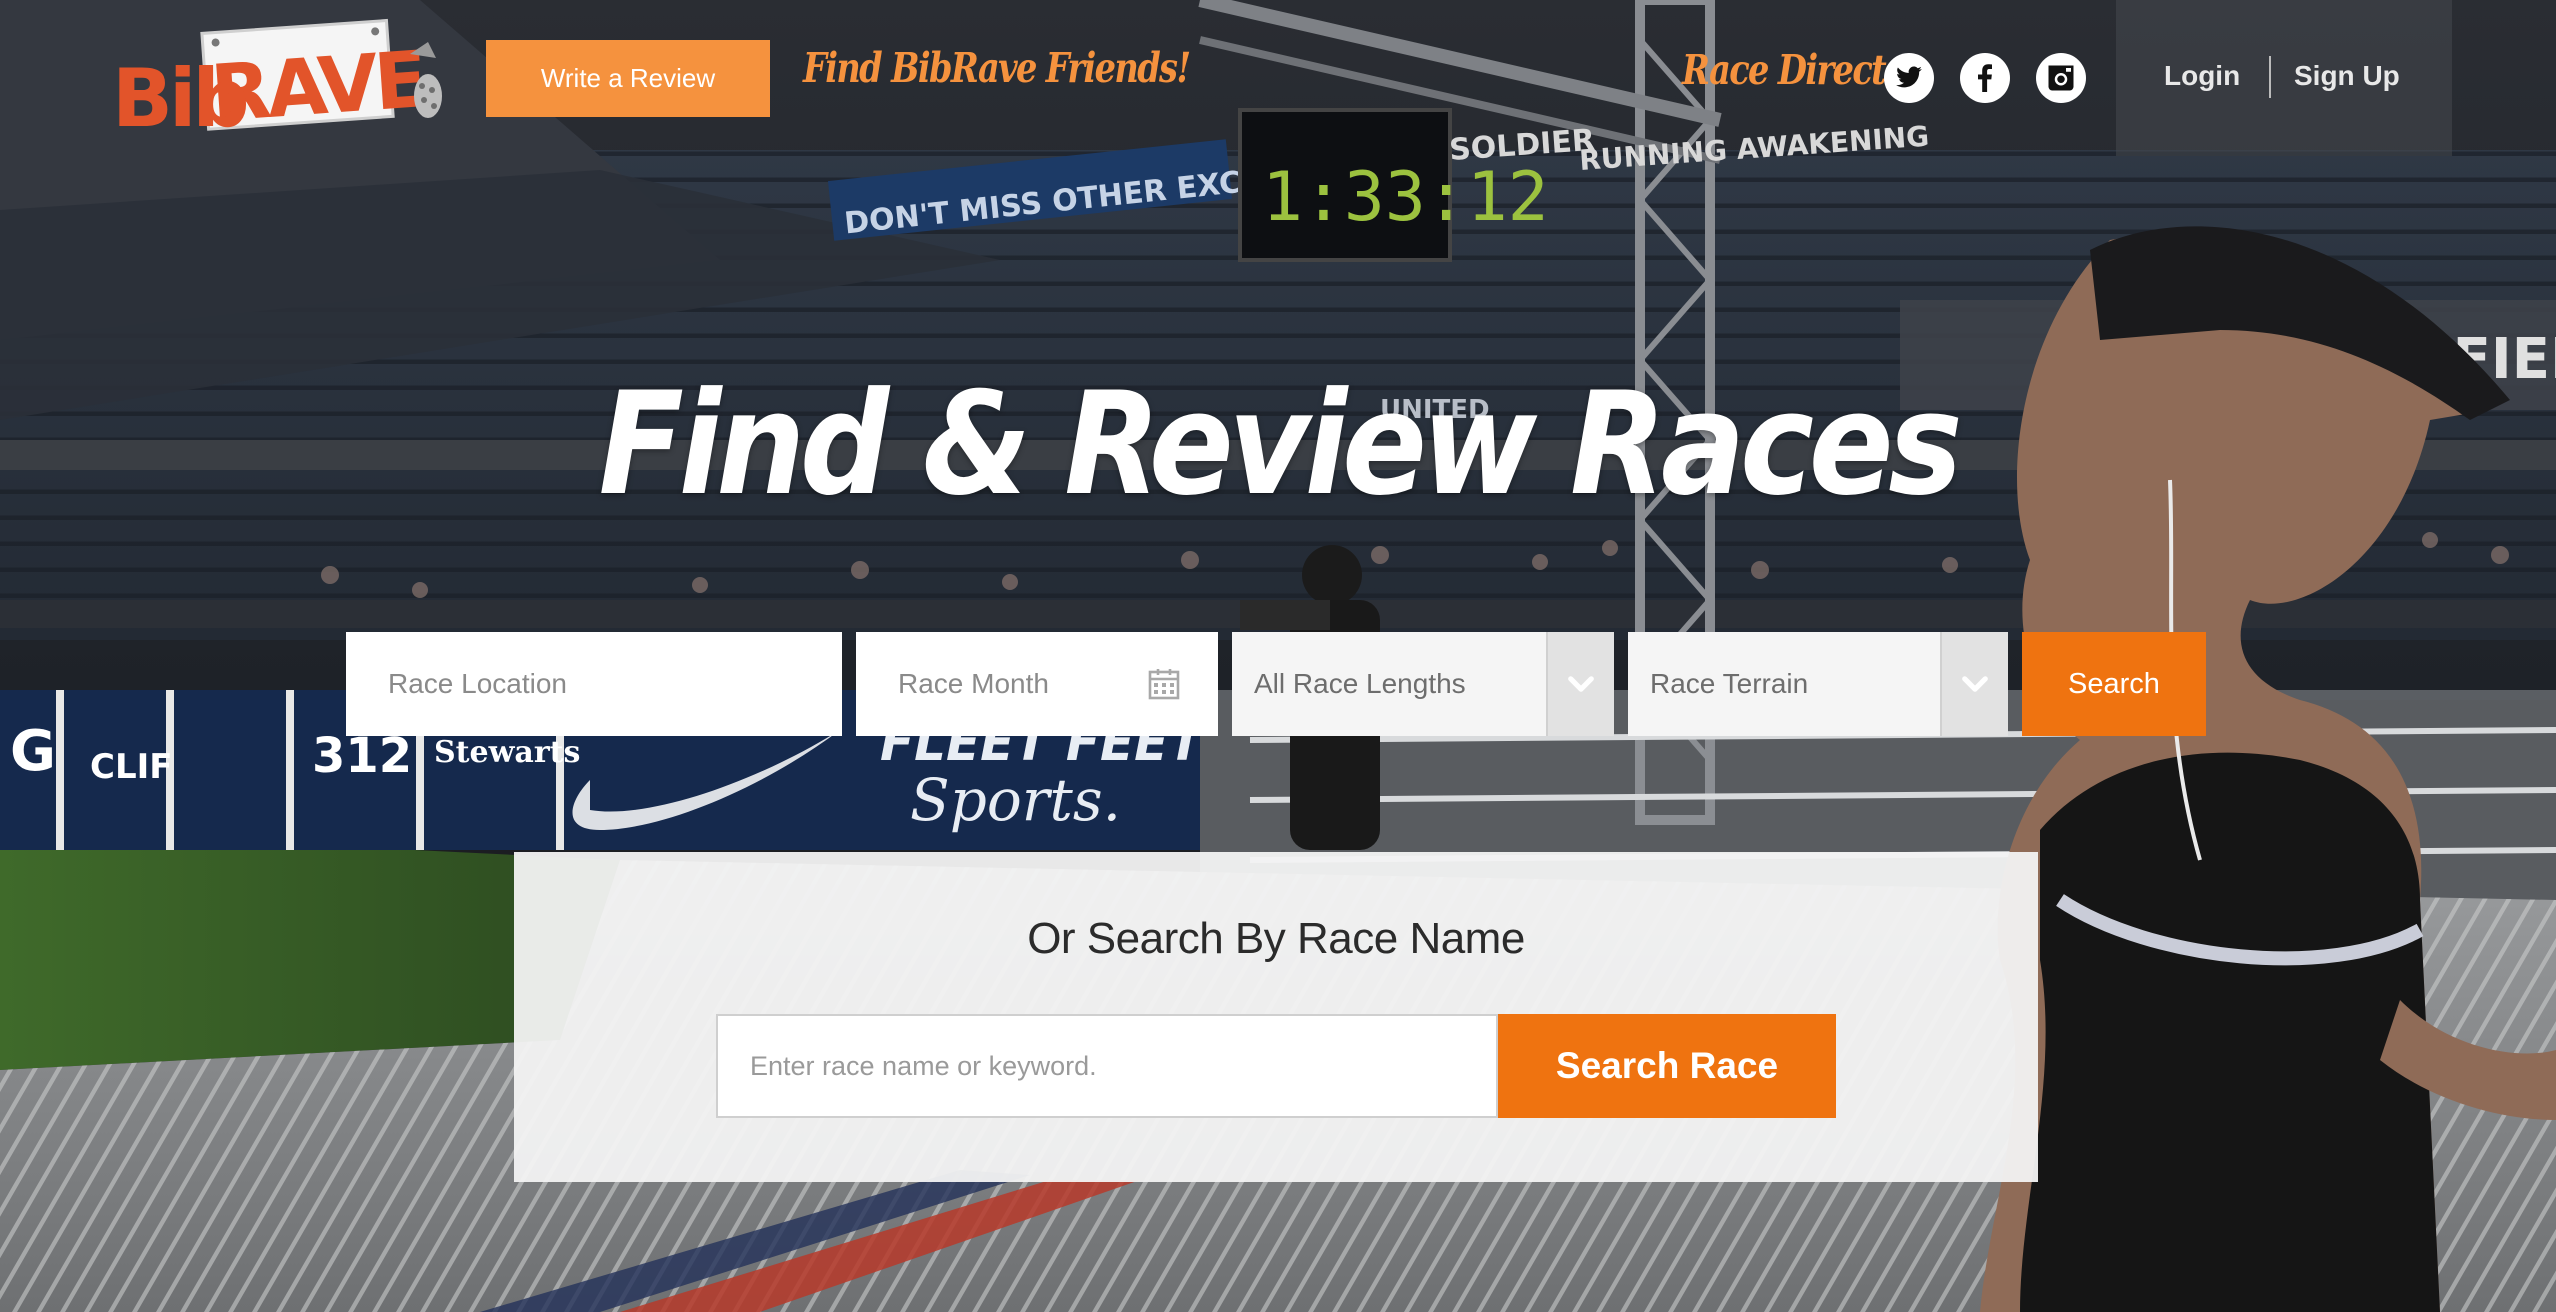 The width and height of the screenshot is (2556, 1312). I want to click on scoreboard-time: 1:33:12, so click(1405, 197).